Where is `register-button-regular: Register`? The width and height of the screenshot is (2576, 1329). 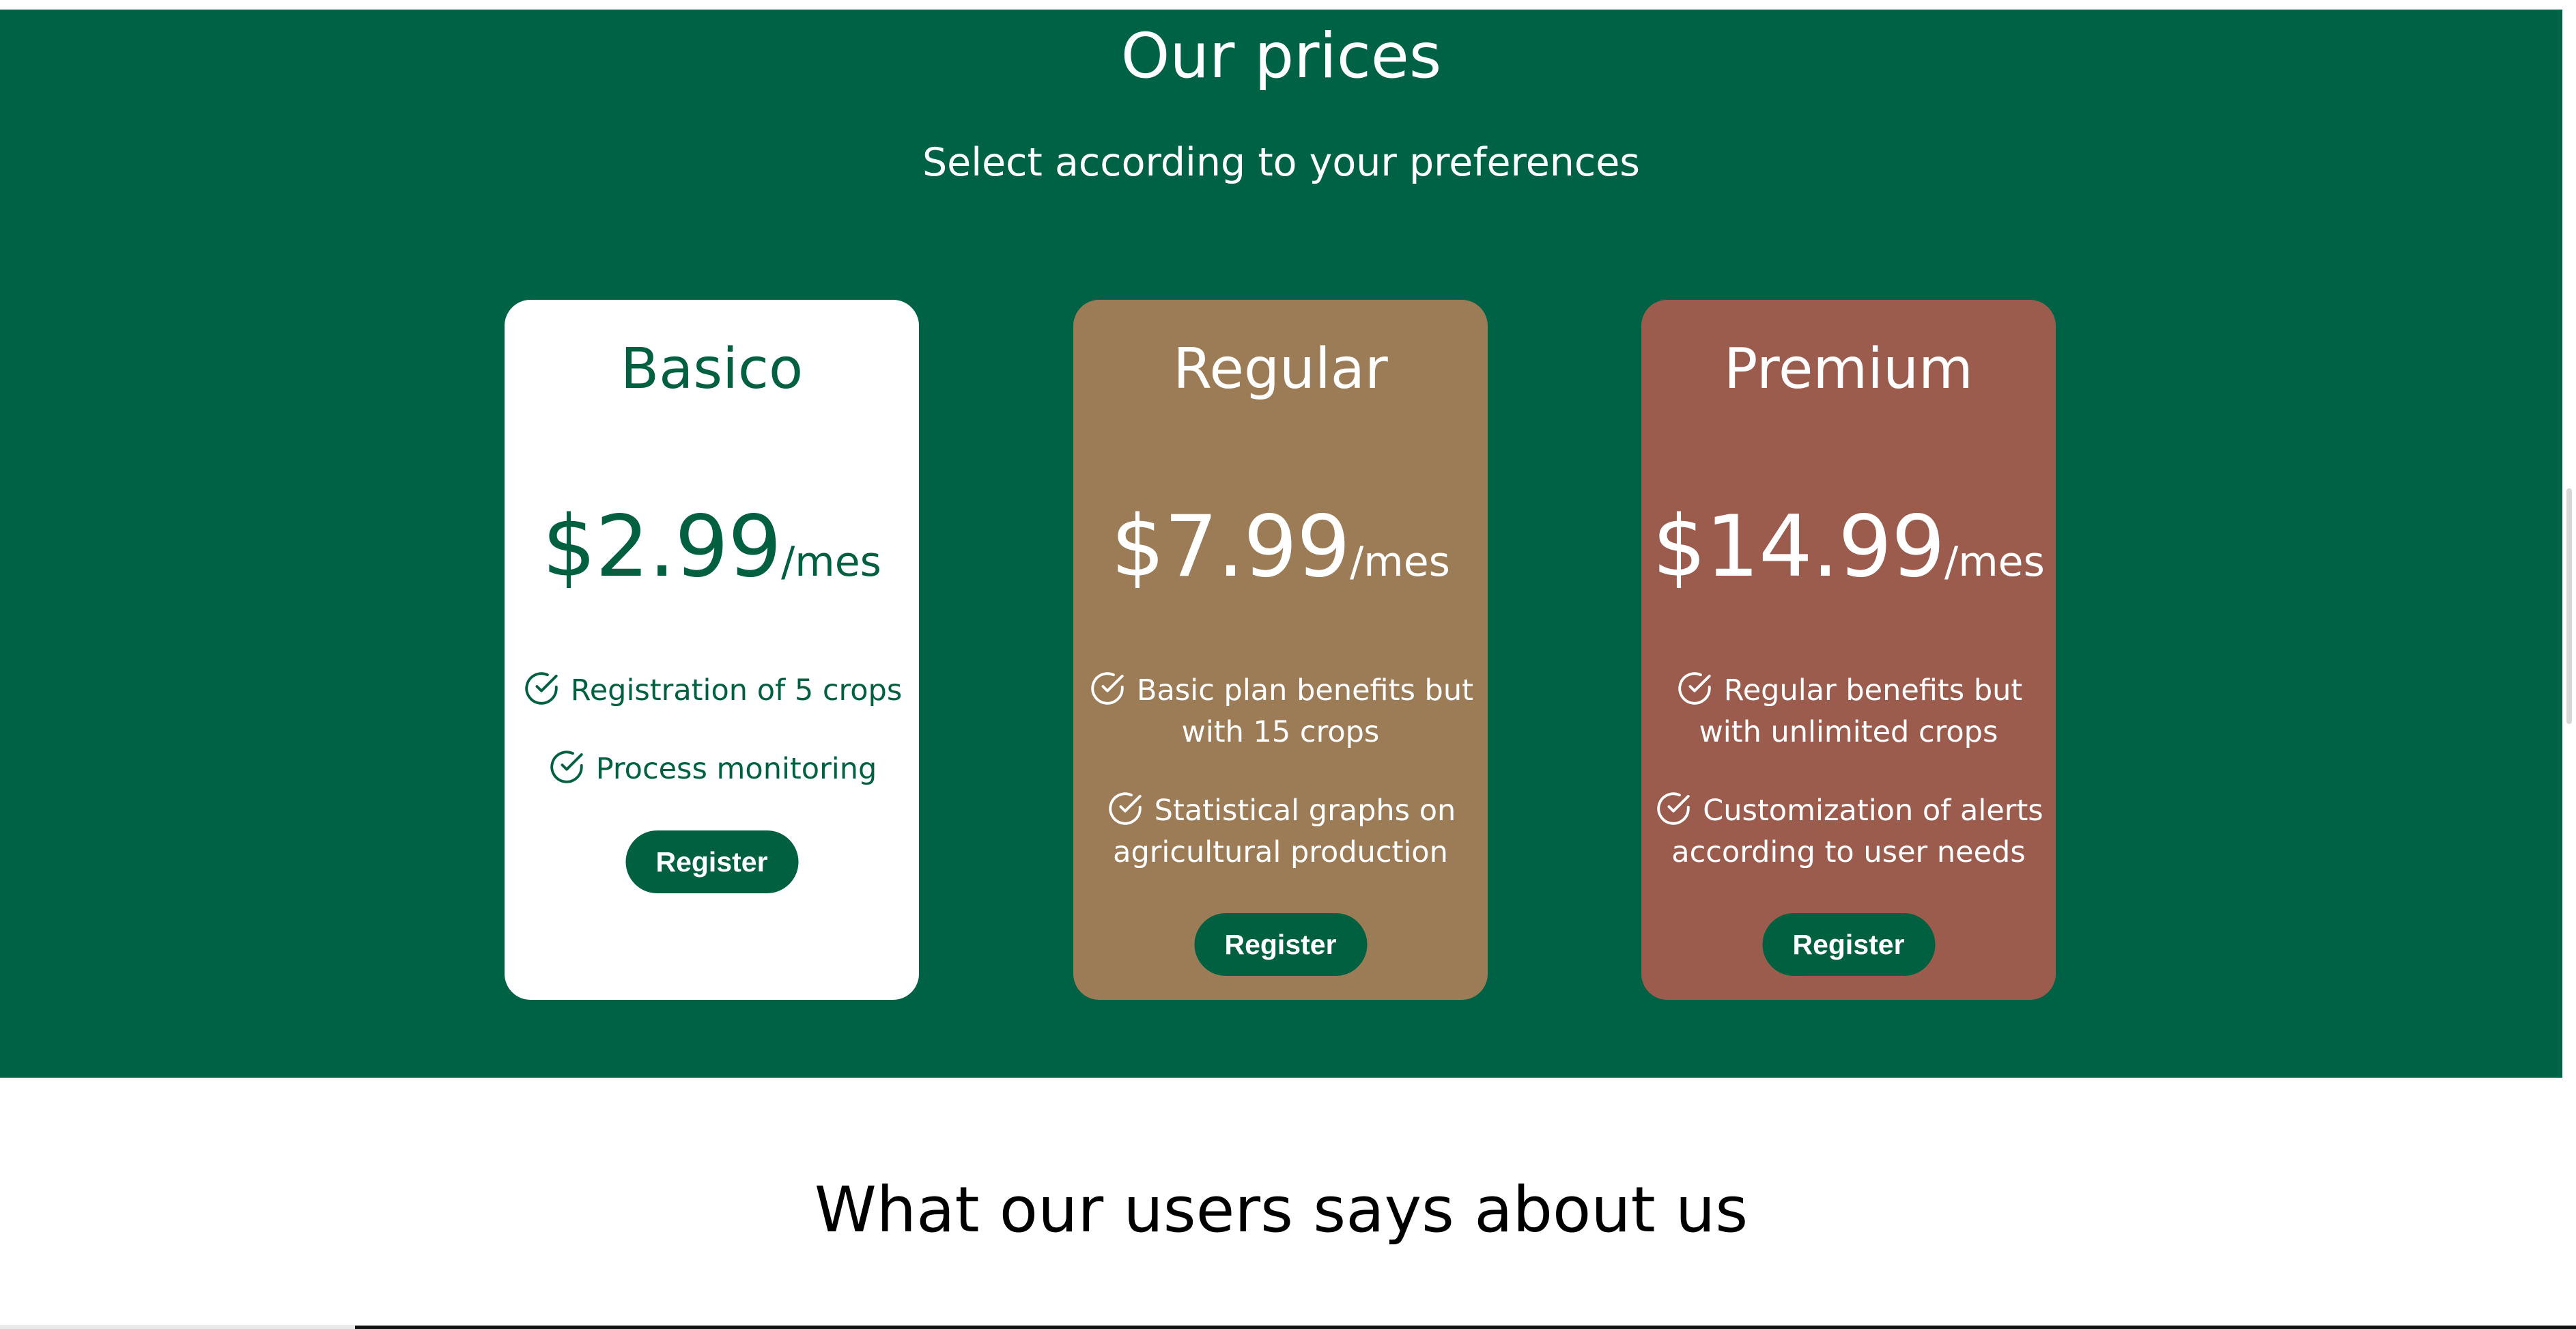 register-button-regular: Register is located at coordinates (1280, 944).